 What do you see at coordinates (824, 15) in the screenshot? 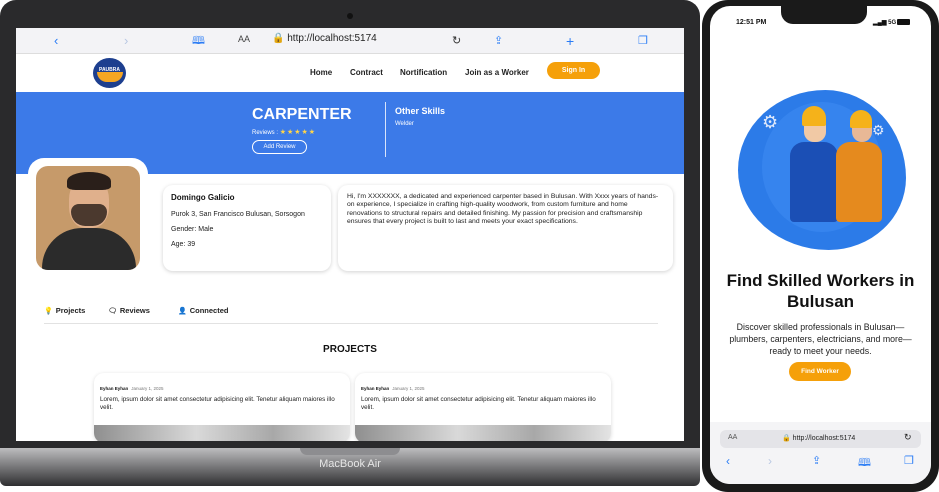
I see `phone-notch` at bounding box center [824, 15].